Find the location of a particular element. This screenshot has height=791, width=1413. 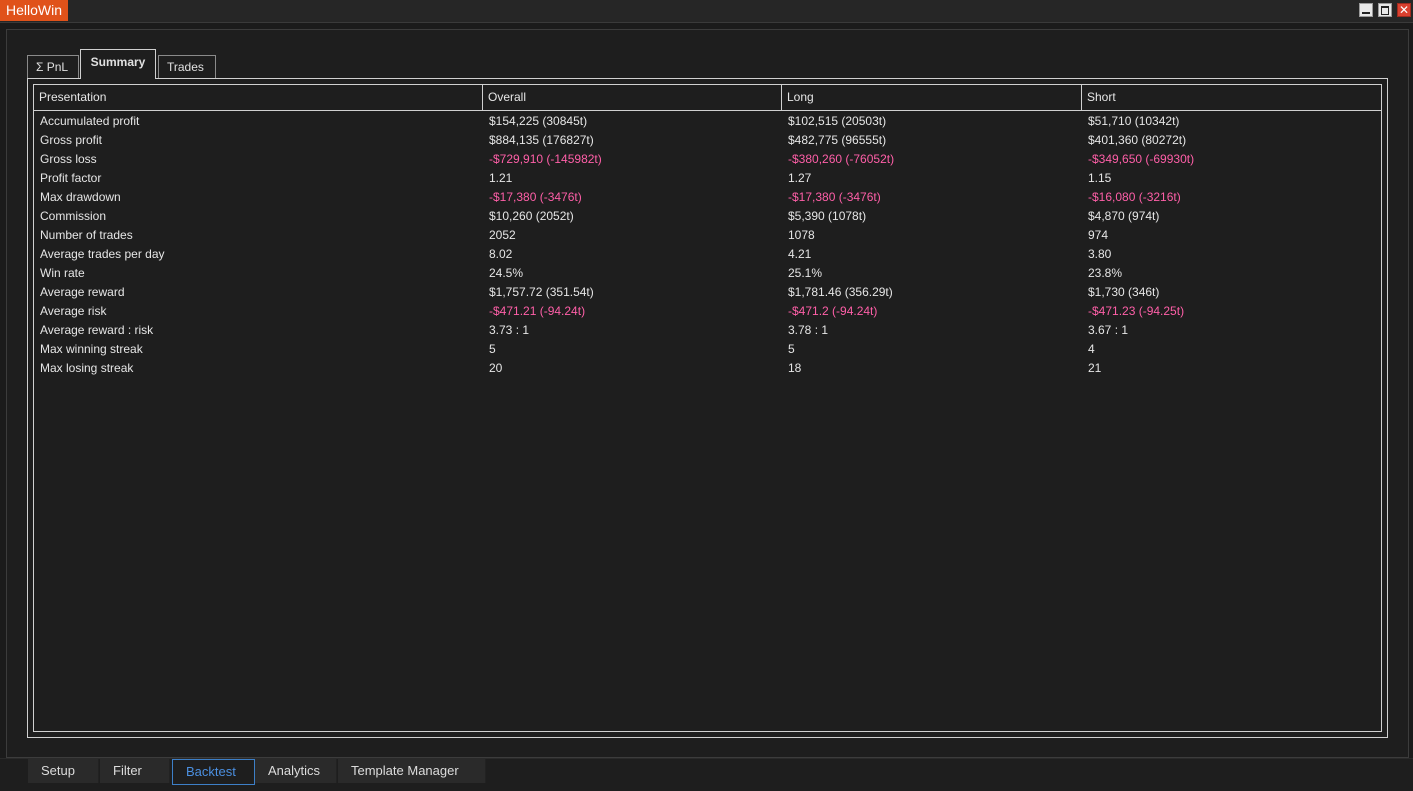

short-value: -$471.23 (-94.25t) is located at coordinates (1136, 311).